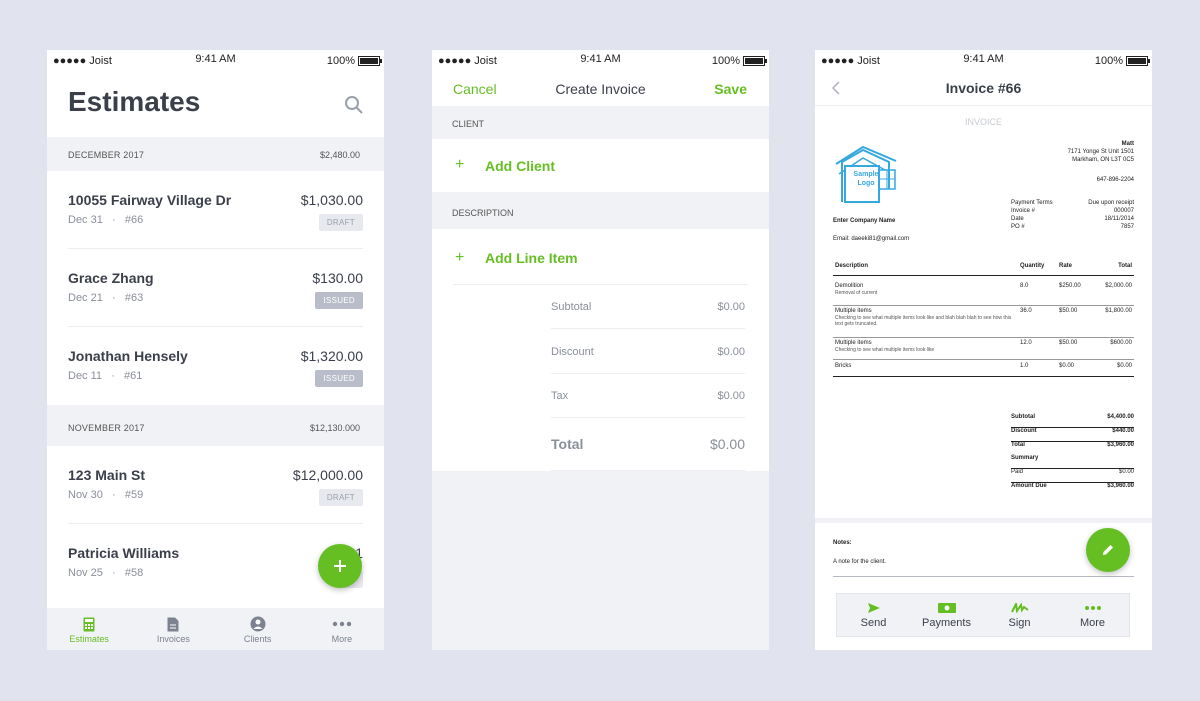  Describe the element at coordinates (327, 475) in the screenshot. I see `estimate-amount: $12,000.00` at that location.